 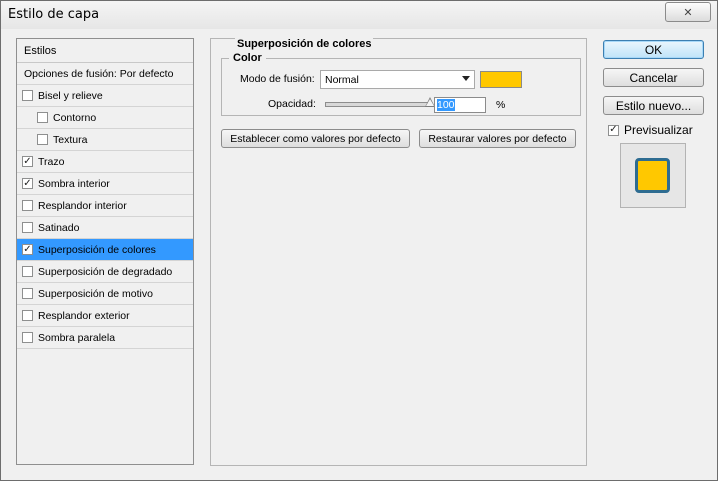 What do you see at coordinates (613, 130) in the screenshot?
I see `preview-checkbox: ✓` at bounding box center [613, 130].